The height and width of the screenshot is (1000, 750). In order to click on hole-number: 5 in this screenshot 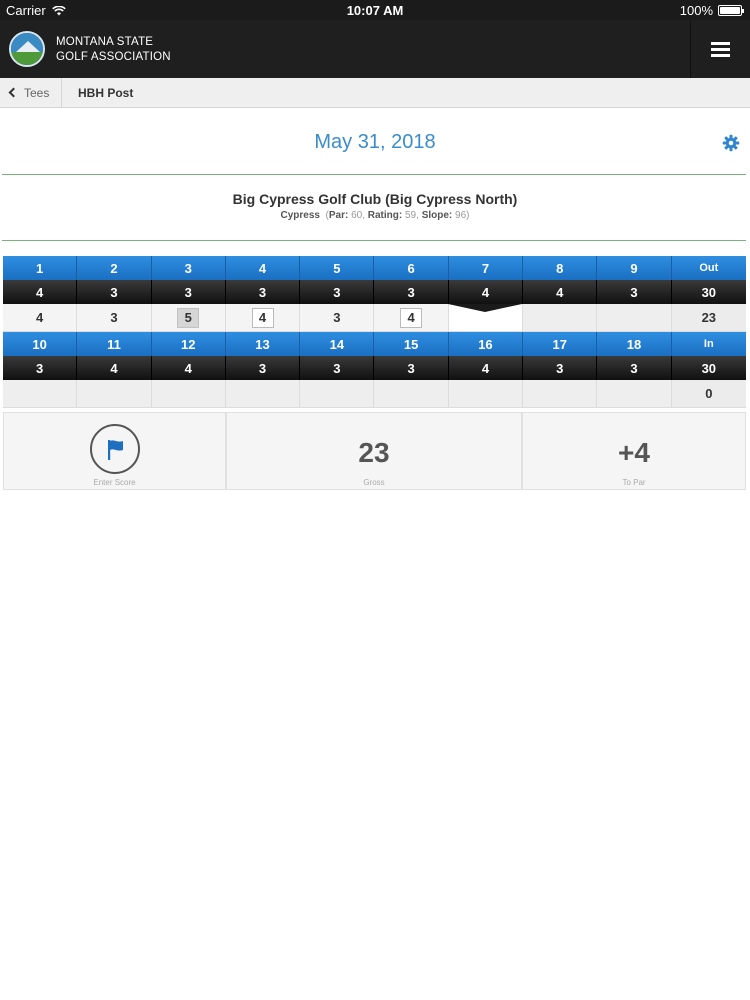, I will do `click(337, 268)`.